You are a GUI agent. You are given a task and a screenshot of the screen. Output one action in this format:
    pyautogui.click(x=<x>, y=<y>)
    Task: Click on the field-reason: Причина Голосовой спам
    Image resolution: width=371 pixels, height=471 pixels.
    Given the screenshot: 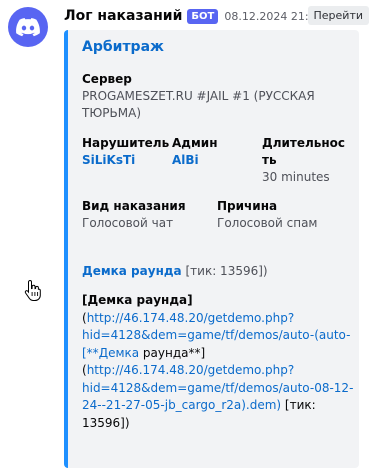 What is the action you would take?
    pyautogui.click(x=282, y=215)
    